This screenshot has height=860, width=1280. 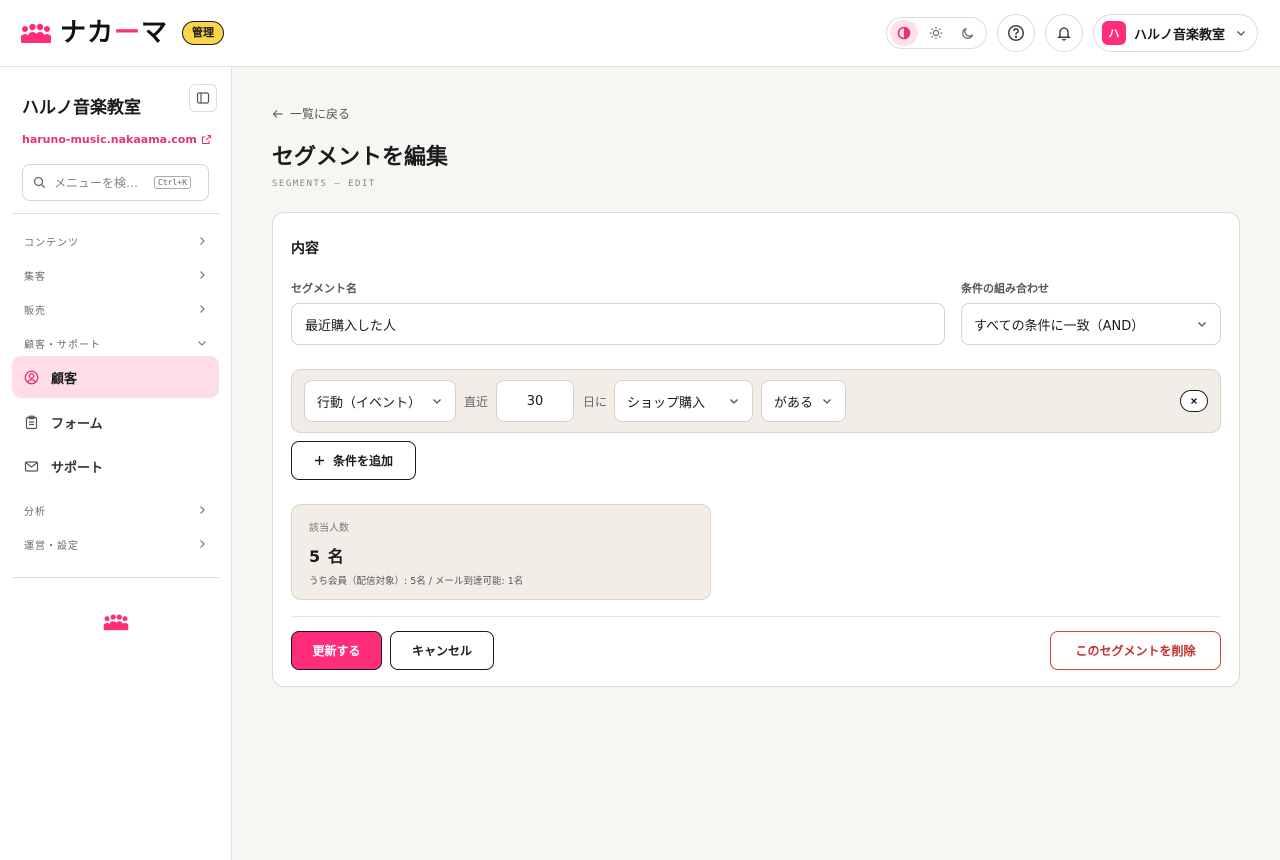 What do you see at coordinates (206, 139) in the screenshot?
I see `external-link-icon` at bounding box center [206, 139].